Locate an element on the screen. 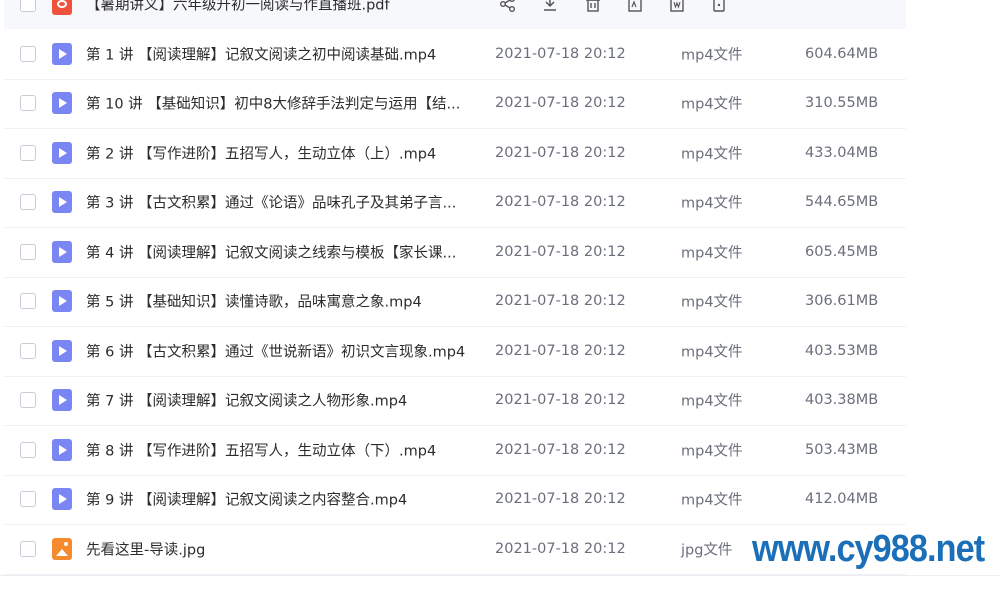 The width and height of the screenshot is (1000, 590). copy-icon is located at coordinates (677, 7).